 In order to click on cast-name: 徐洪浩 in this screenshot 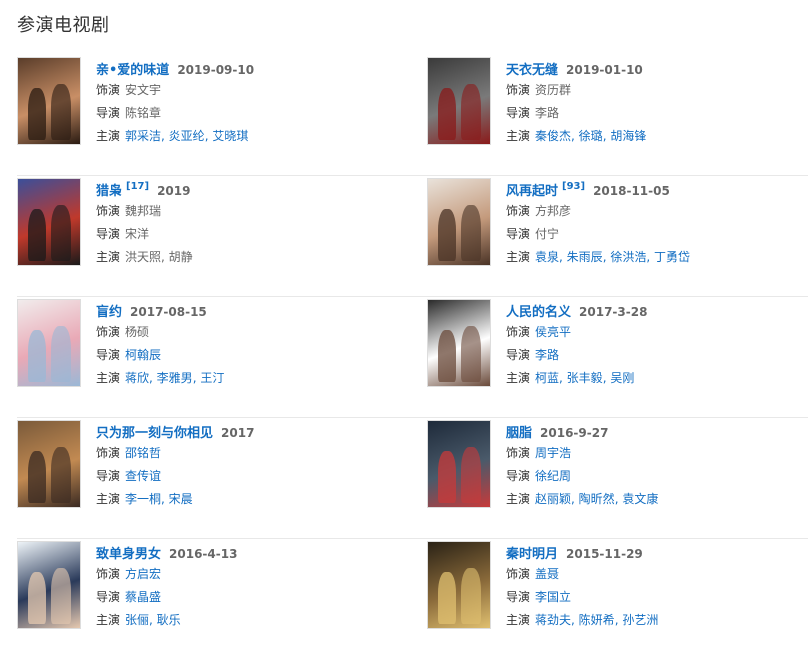, I will do `click(628, 257)`.